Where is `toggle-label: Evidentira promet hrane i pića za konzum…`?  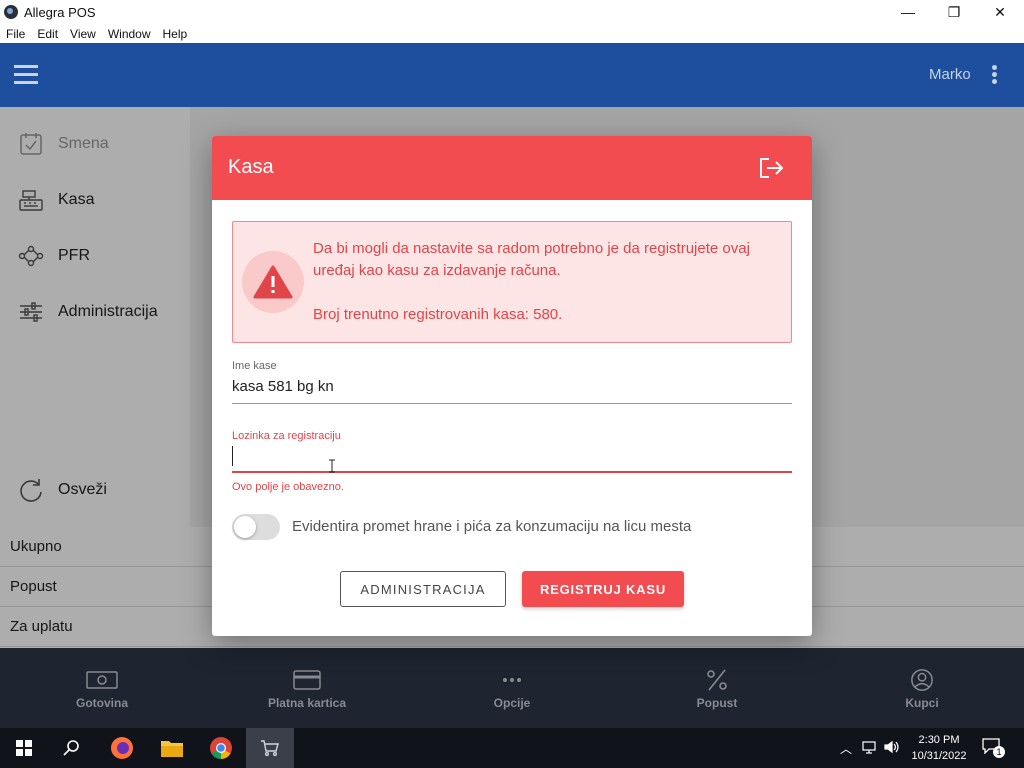
toggle-label: Evidentira promet hrane i pića za konzum… is located at coordinates (492, 526).